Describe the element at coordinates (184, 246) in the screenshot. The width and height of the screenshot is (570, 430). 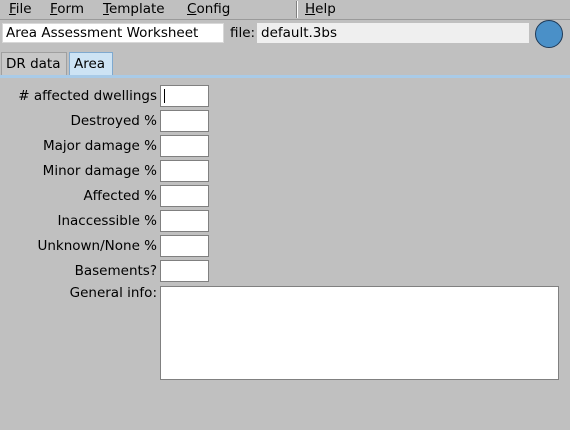
I see `unknown-none-input` at that location.